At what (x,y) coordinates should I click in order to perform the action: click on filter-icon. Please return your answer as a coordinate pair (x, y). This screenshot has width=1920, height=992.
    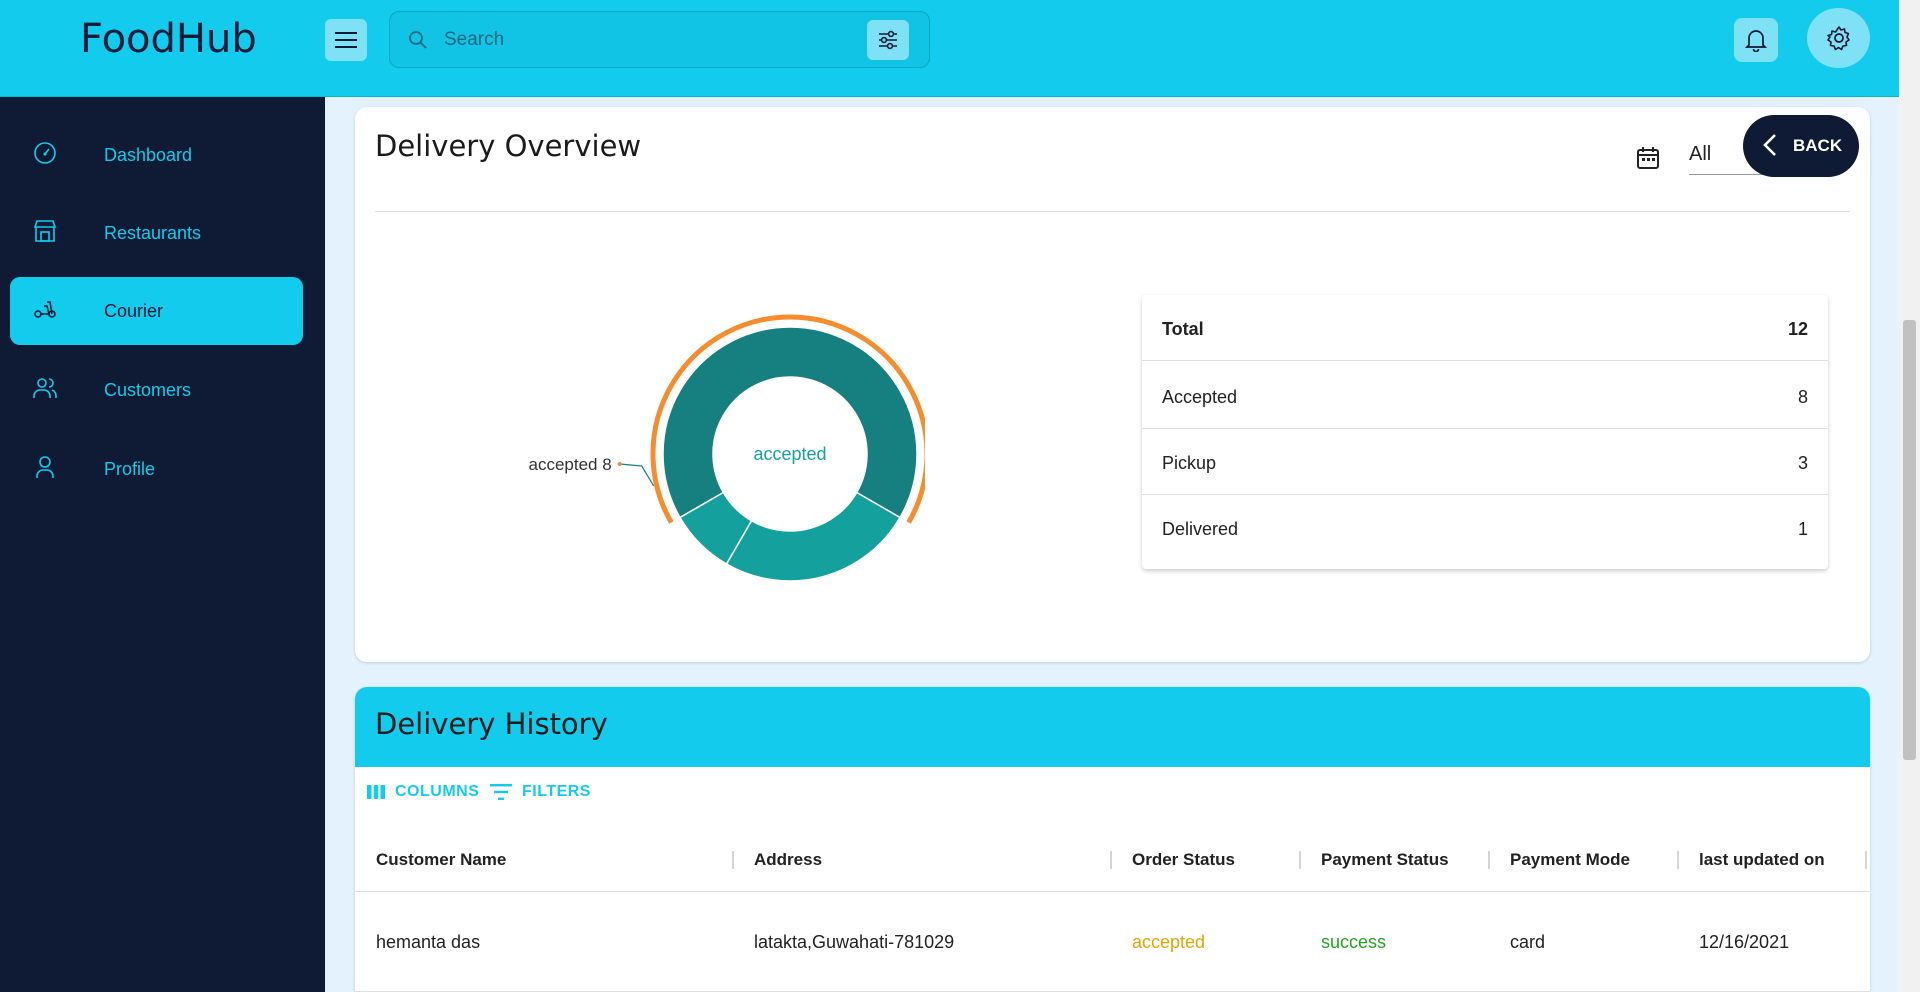
    Looking at the image, I should click on (501, 792).